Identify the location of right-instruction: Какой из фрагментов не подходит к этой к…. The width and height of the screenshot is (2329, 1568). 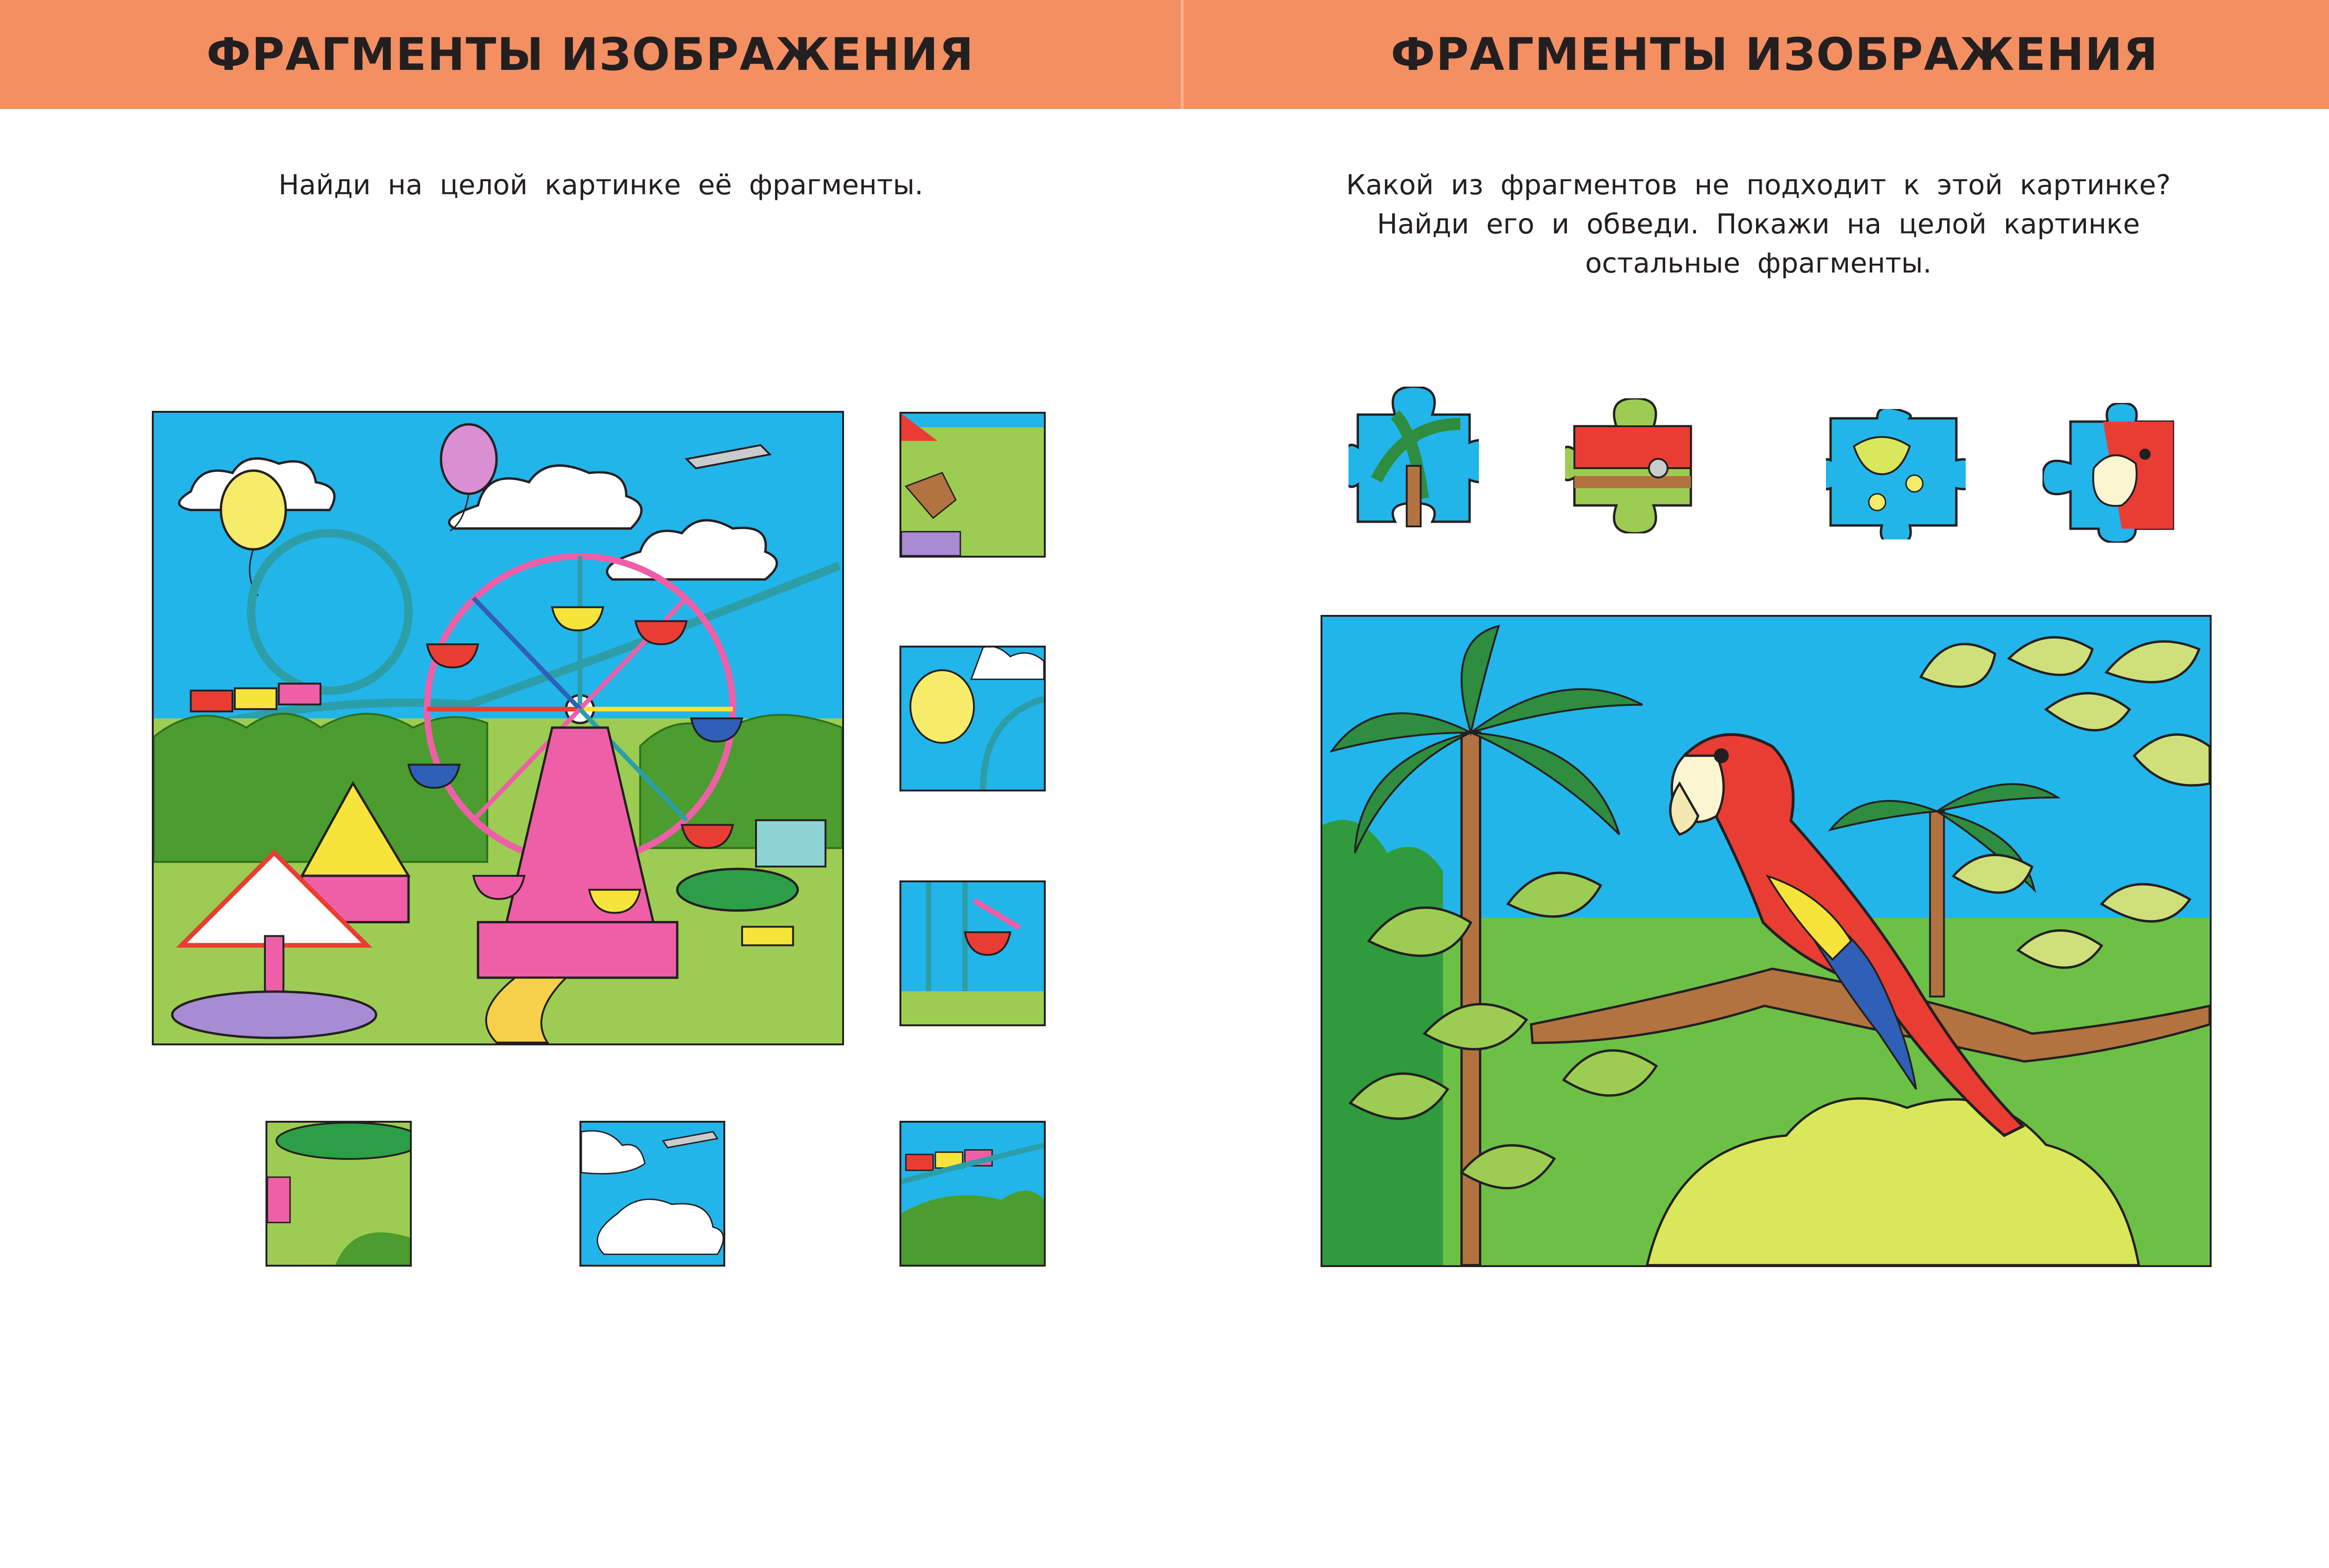
(1758, 224).